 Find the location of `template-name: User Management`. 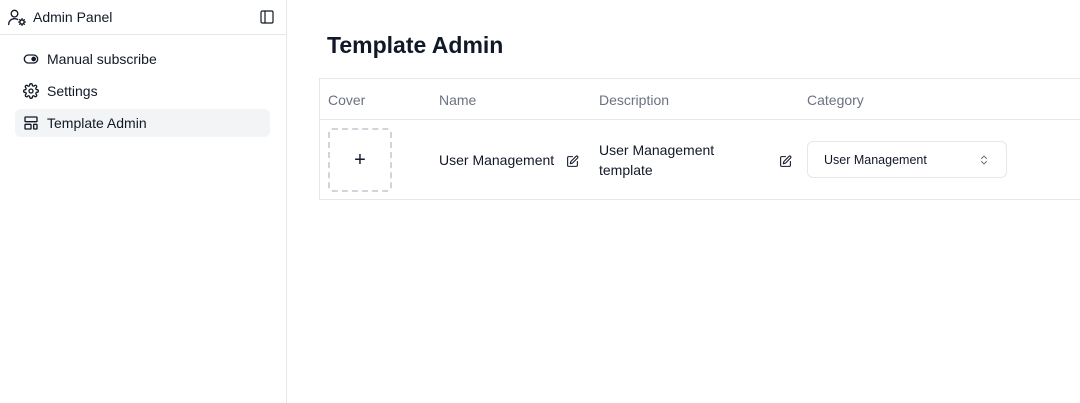

template-name: User Management is located at coordinates (497, 160).